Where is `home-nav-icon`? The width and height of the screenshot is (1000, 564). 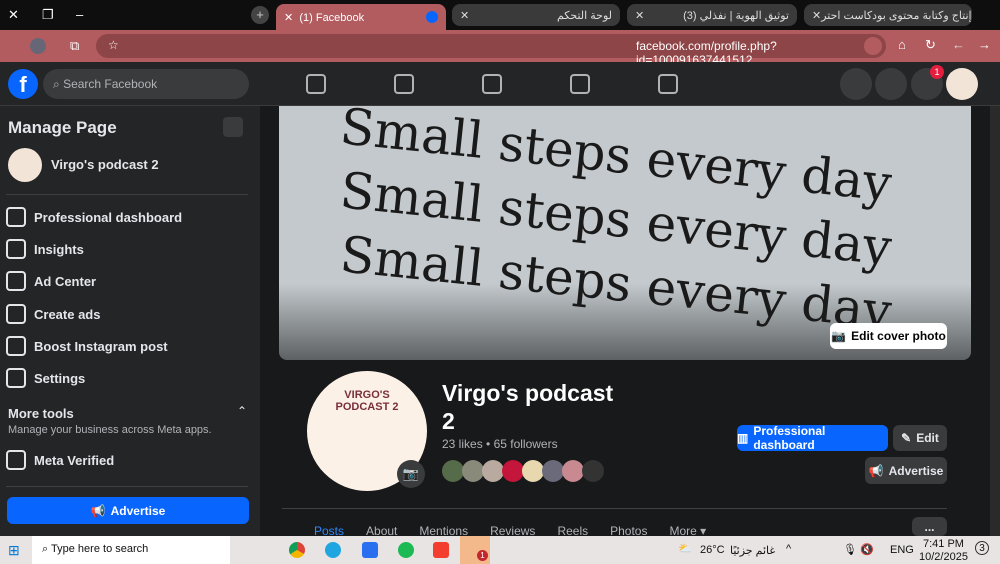 home-nav-icon is located at coordinates (316, 84).